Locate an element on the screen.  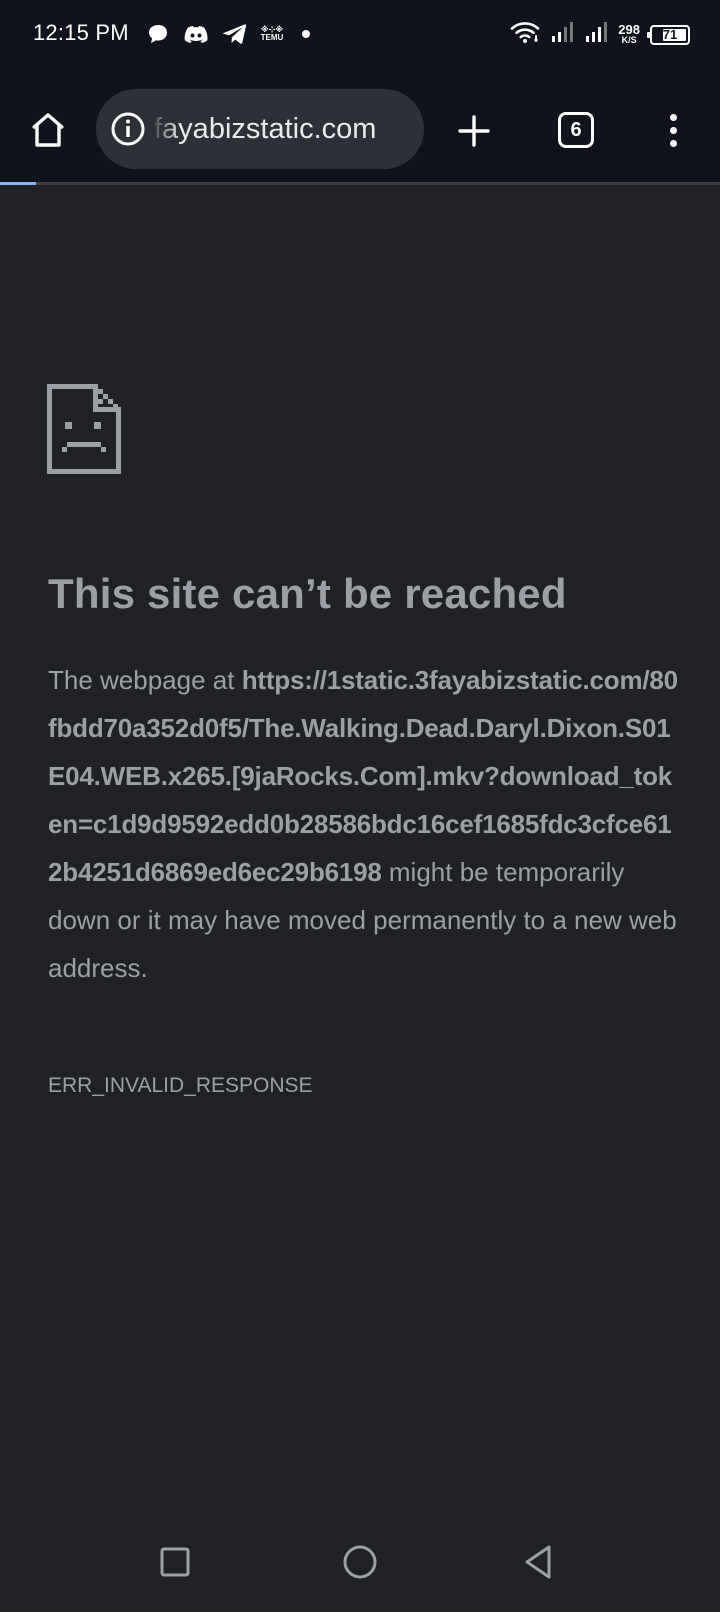
browser-toolbar: fayabizstatic.com 6 is located at coordinates (360, 127).